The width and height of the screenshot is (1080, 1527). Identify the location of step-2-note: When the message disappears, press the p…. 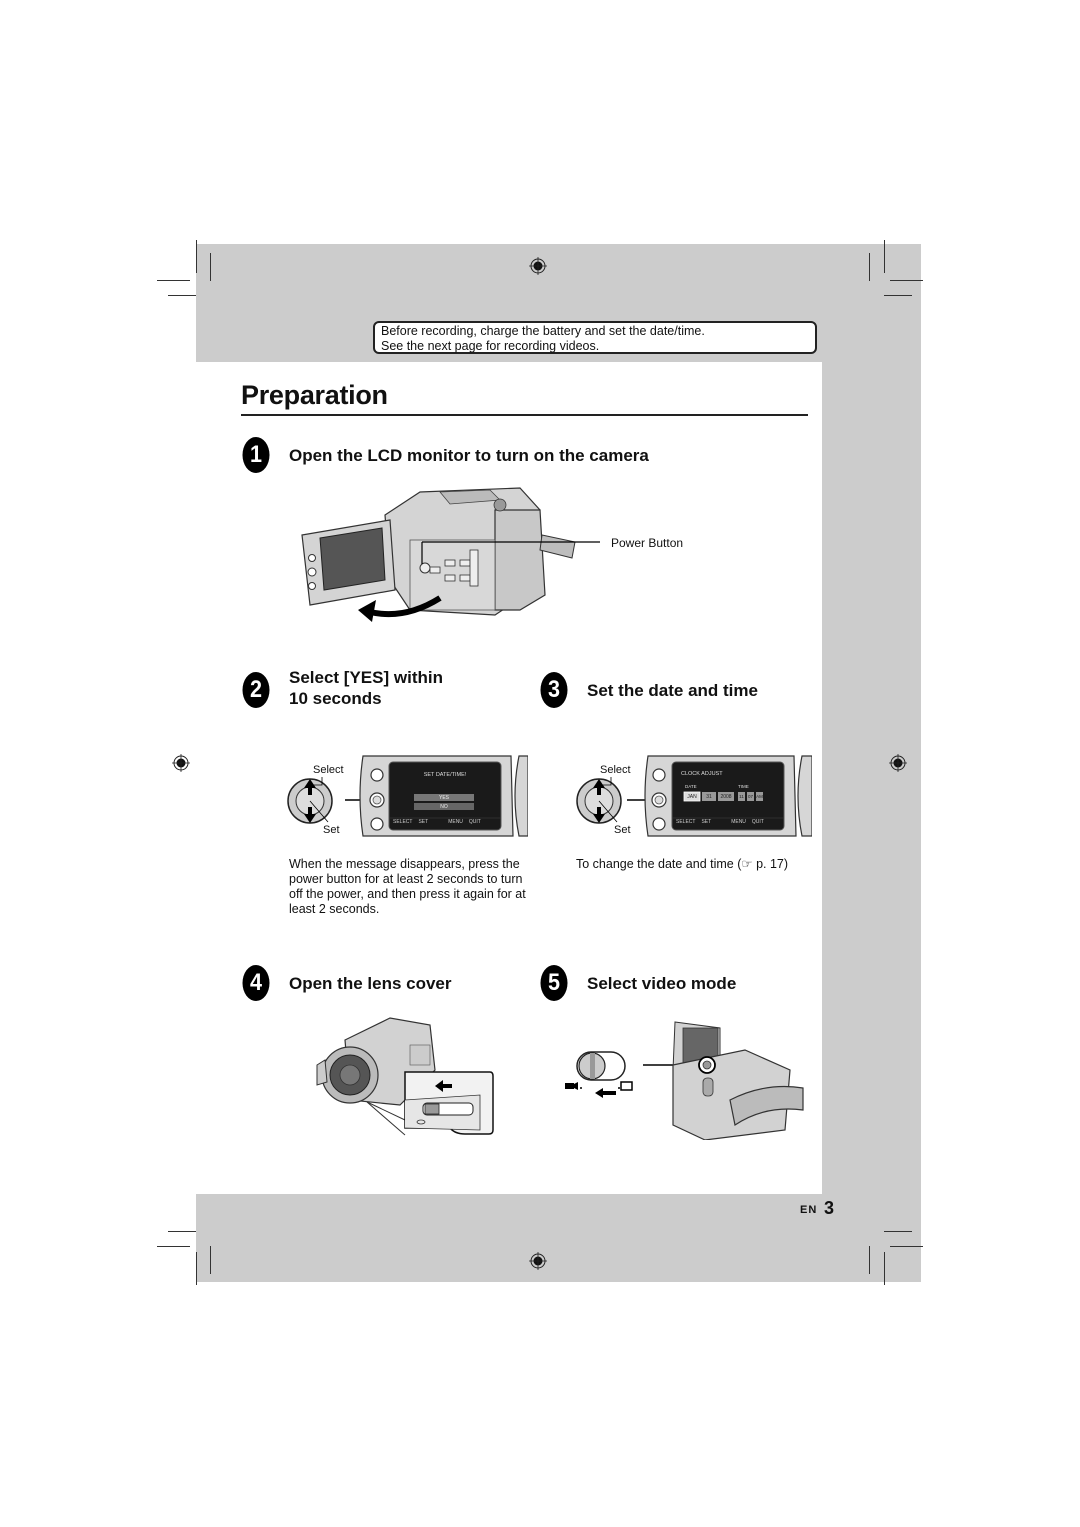
(407, 886).